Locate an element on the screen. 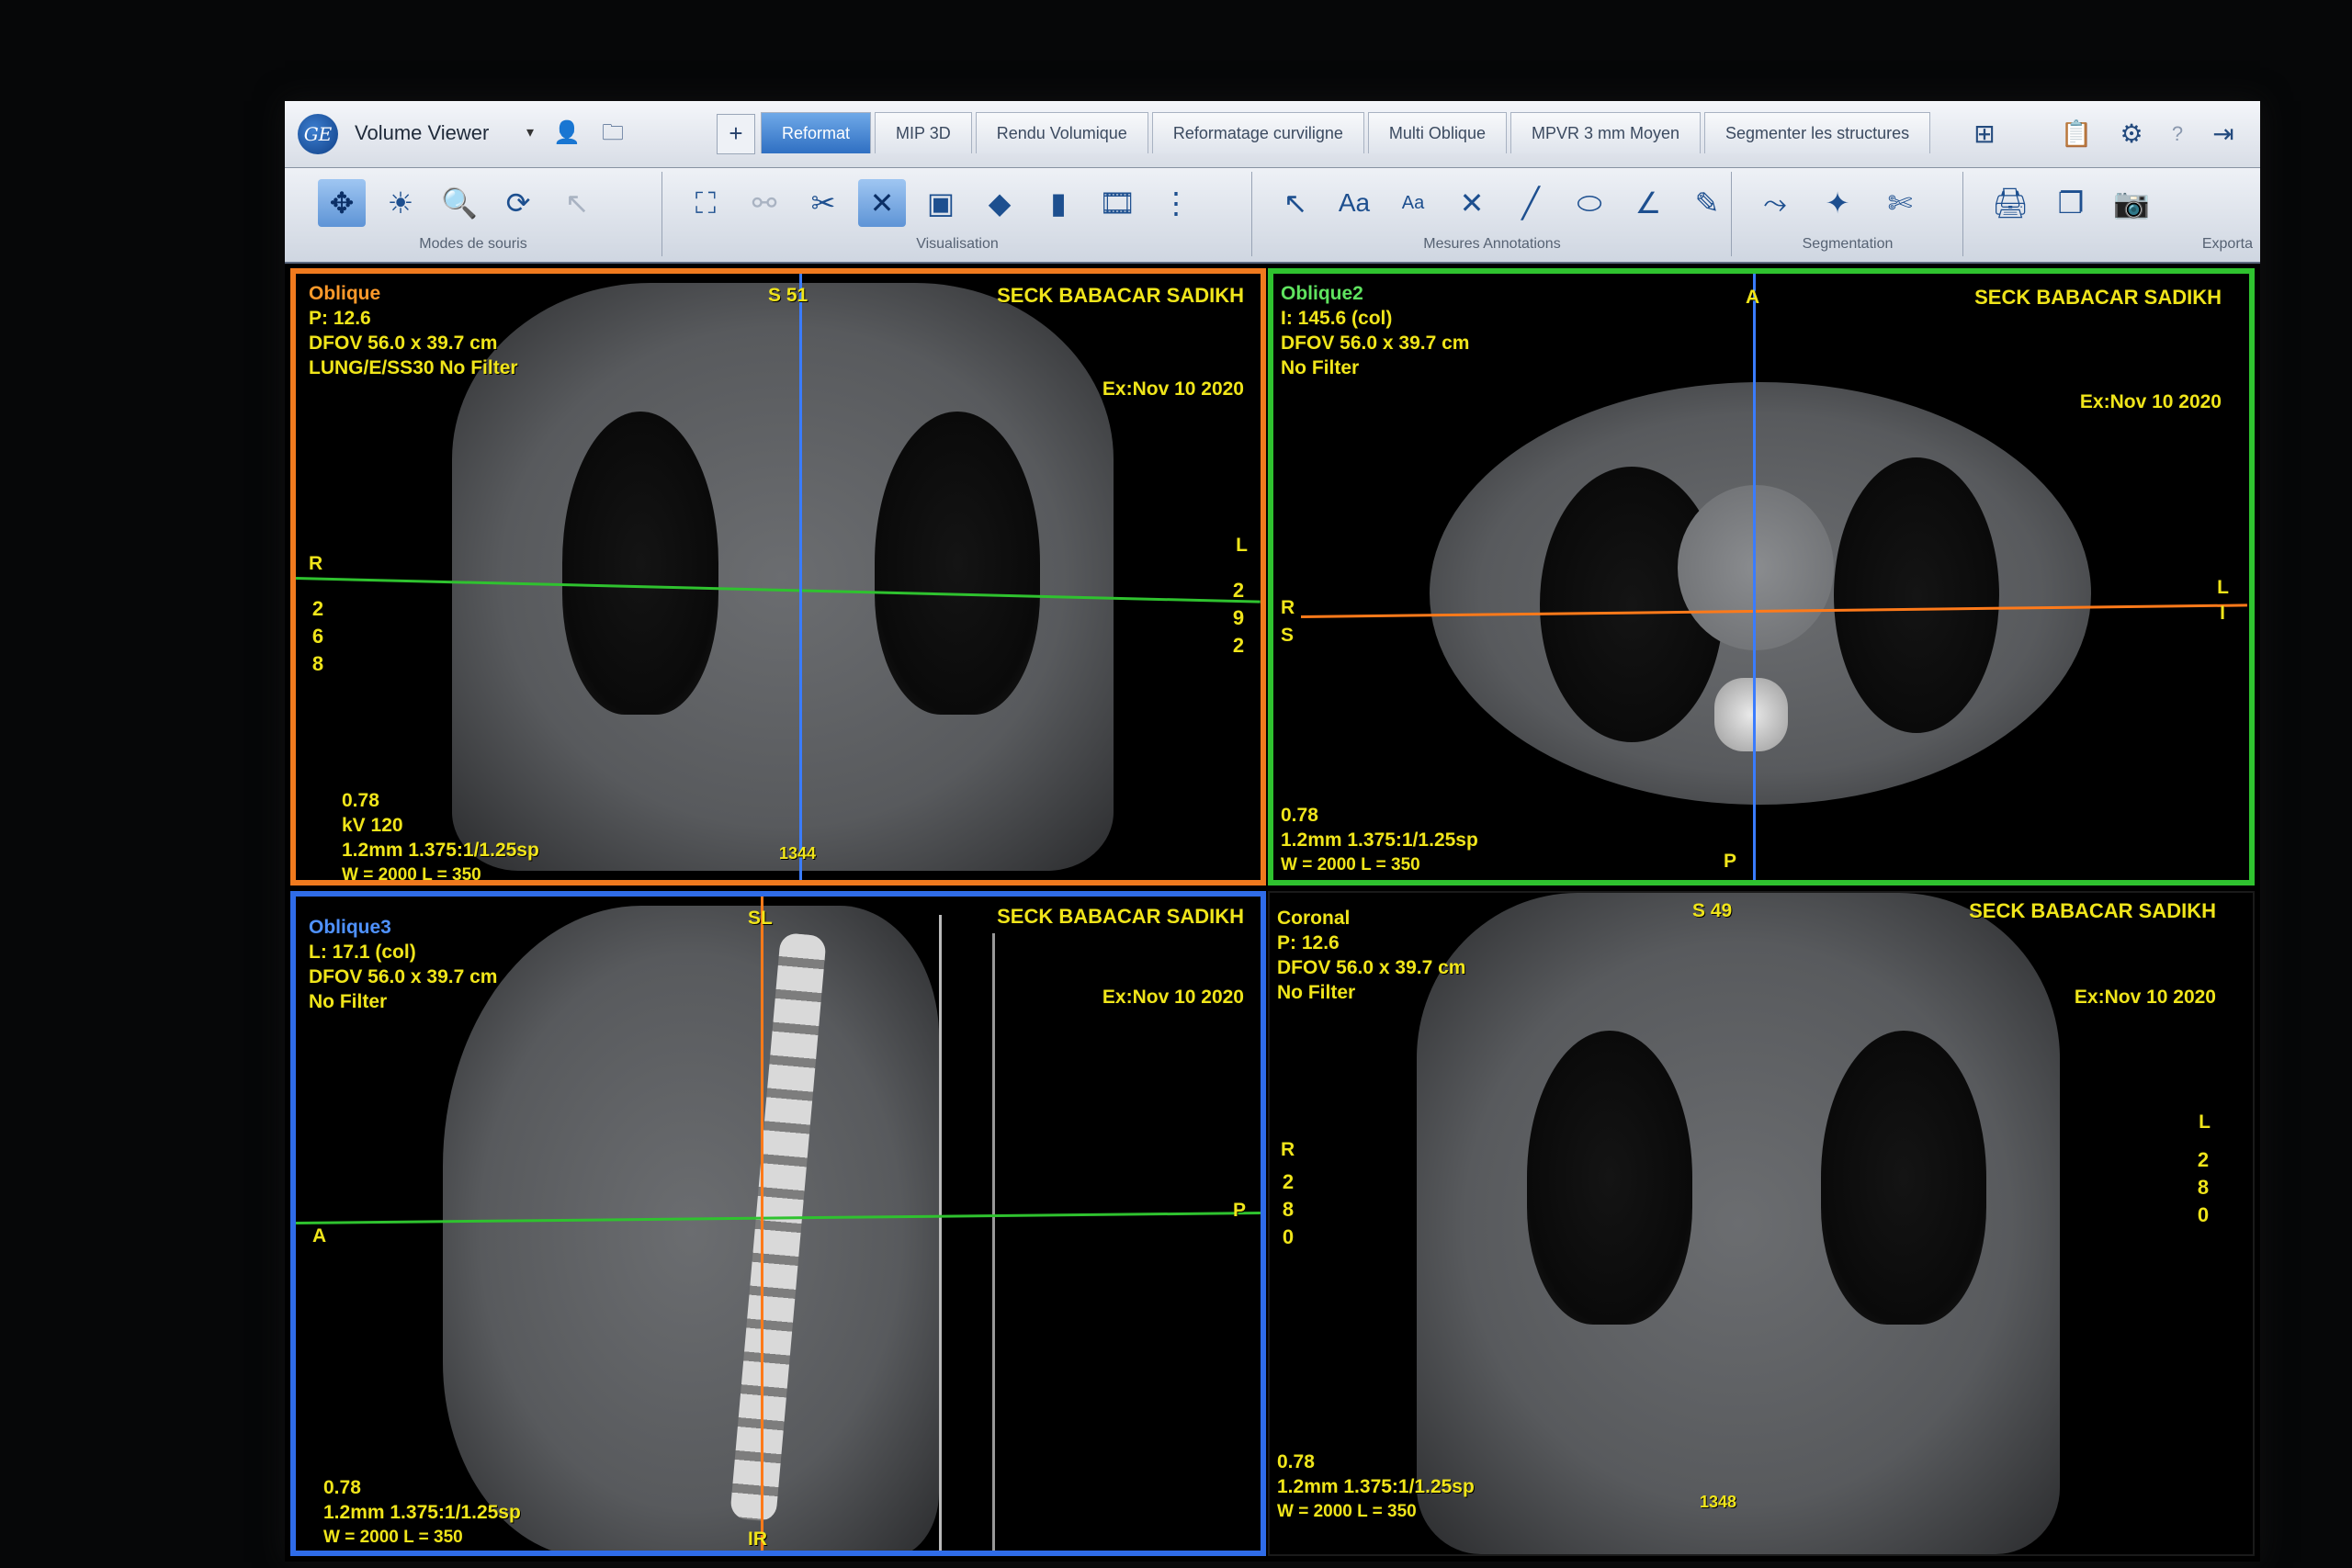  position-readout: P: 12.6 is located at coordinates (340, 318).